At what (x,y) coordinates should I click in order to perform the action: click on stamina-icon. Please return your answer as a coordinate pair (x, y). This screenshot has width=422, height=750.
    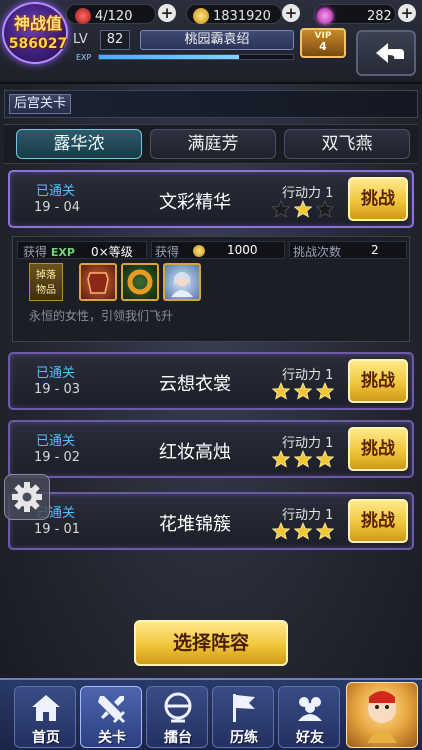
    Looking at the image, I should click on (83, 16).